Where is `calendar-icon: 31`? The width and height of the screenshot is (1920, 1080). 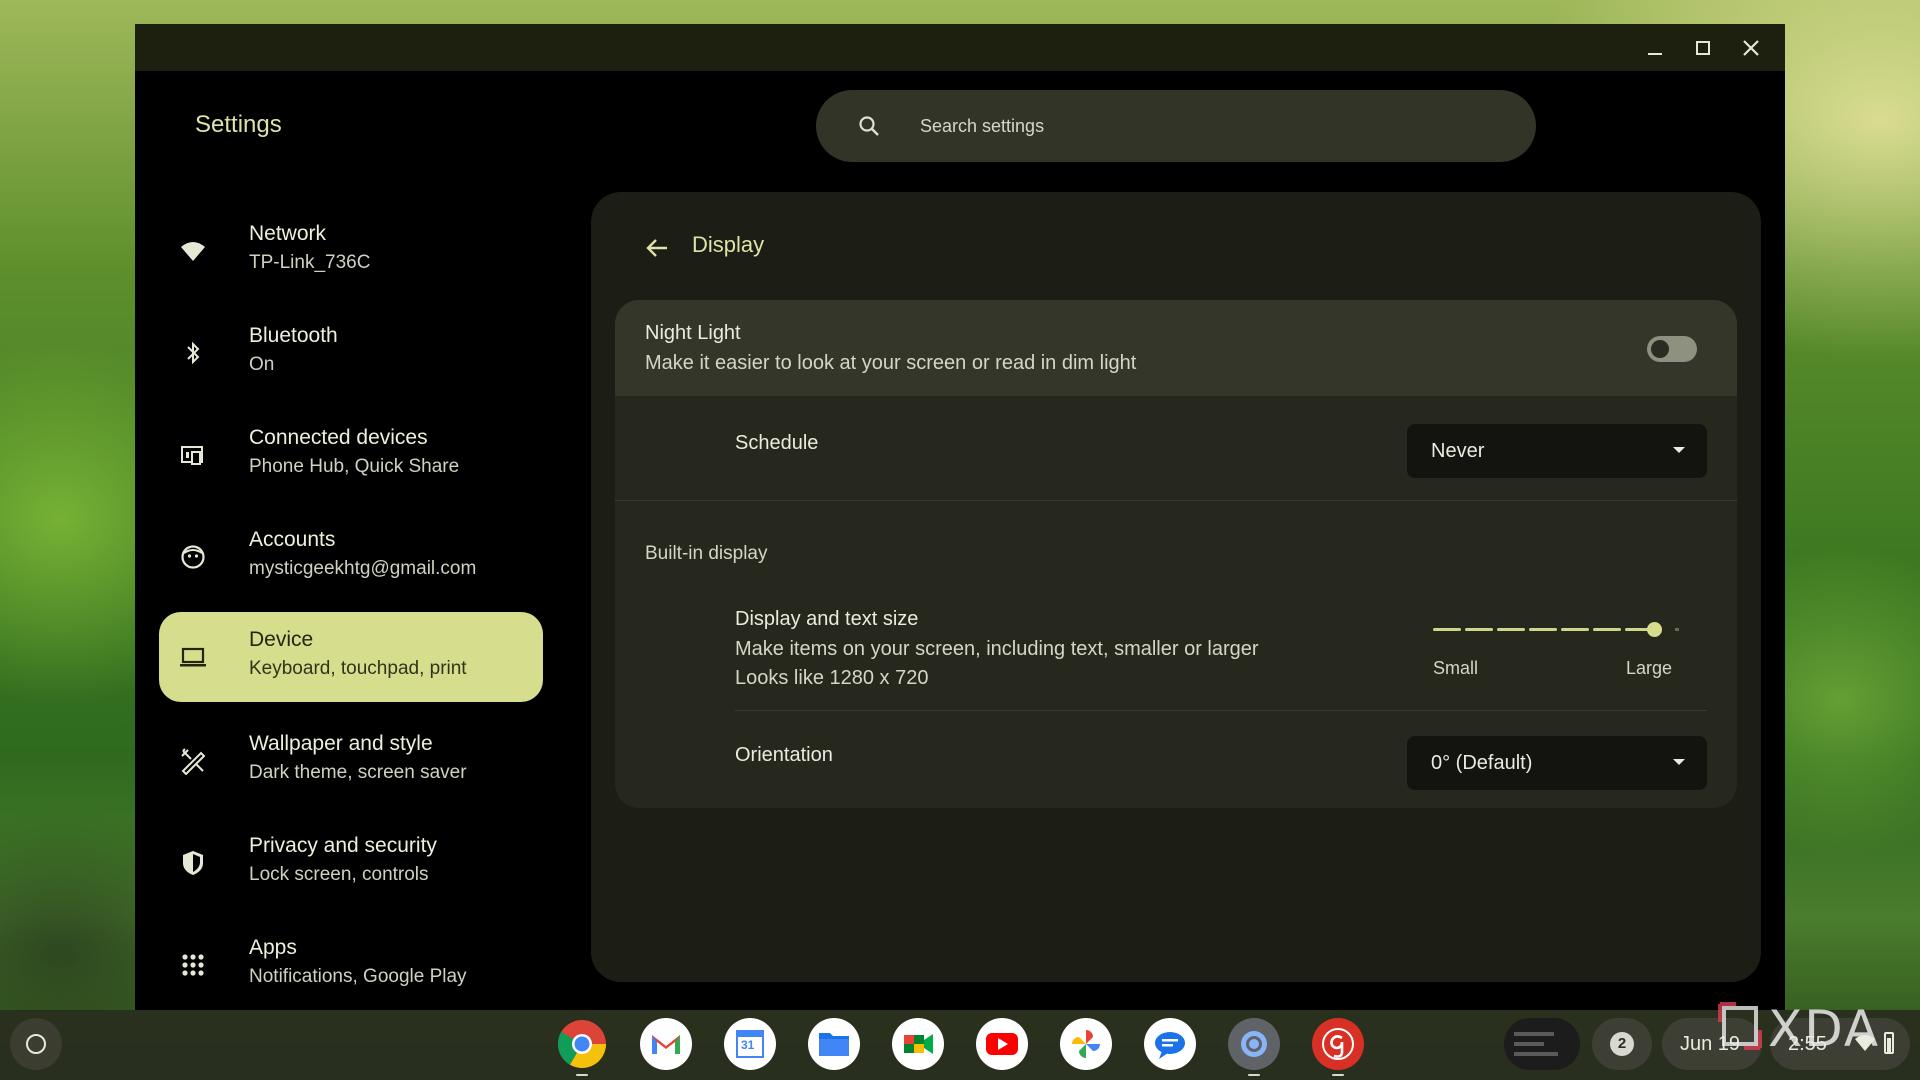
calendar-icon: 31 is located at coordinates (750, 1044).